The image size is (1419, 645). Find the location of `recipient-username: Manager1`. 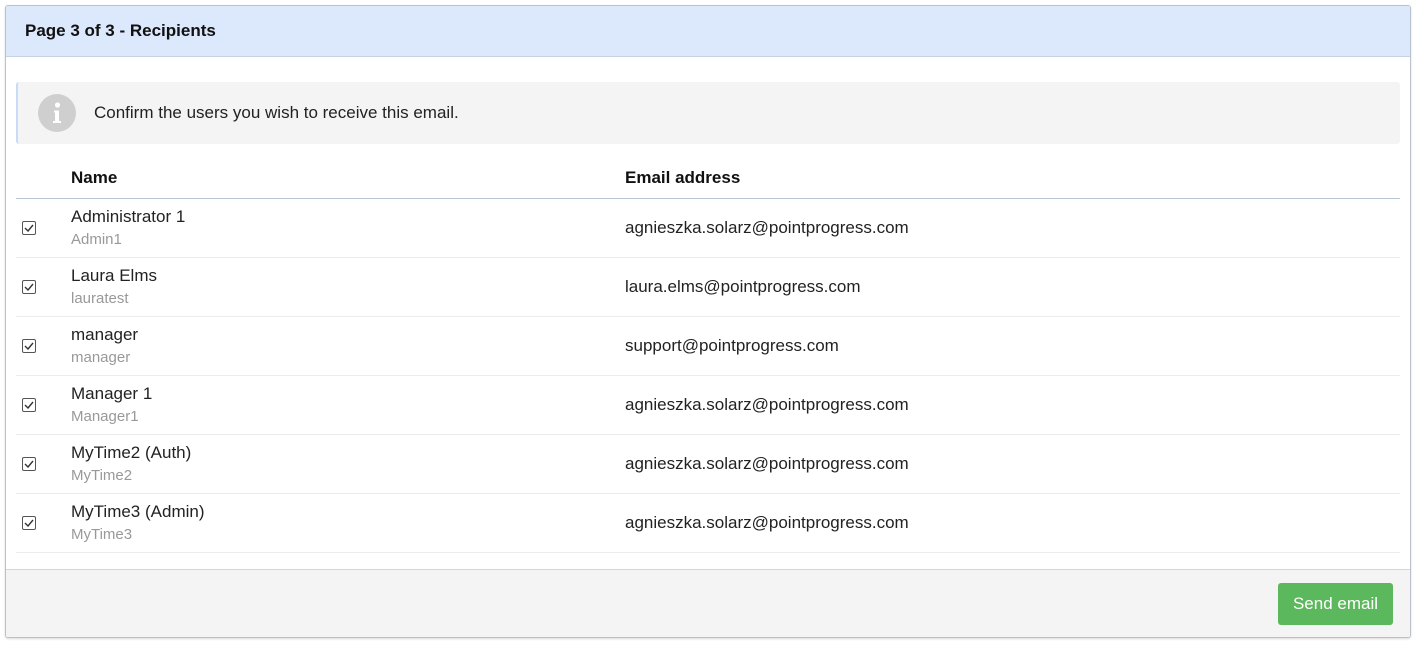

recipient-username: Manager1 is located at coordinates (105, 416).